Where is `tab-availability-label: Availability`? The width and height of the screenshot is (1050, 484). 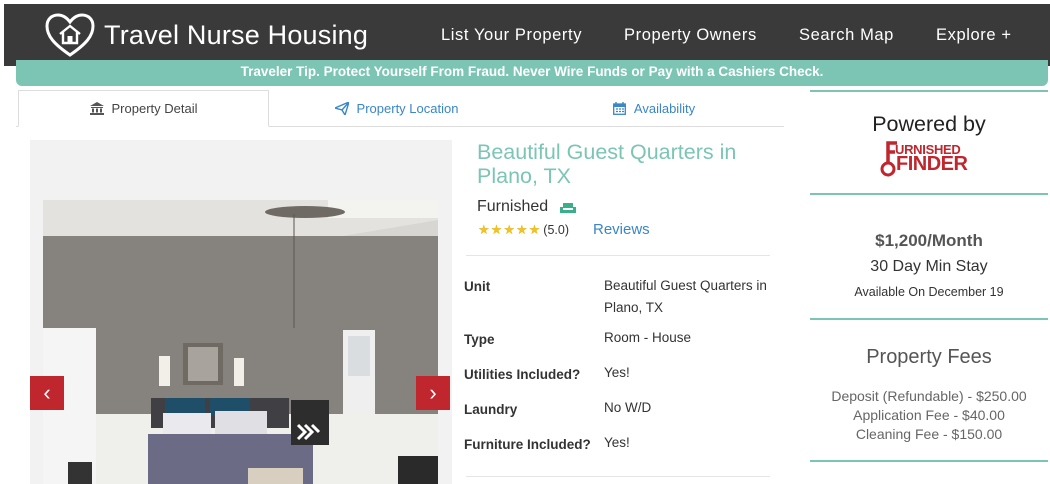
tab-availability-label: Availability is located at coordinates (664, 108).